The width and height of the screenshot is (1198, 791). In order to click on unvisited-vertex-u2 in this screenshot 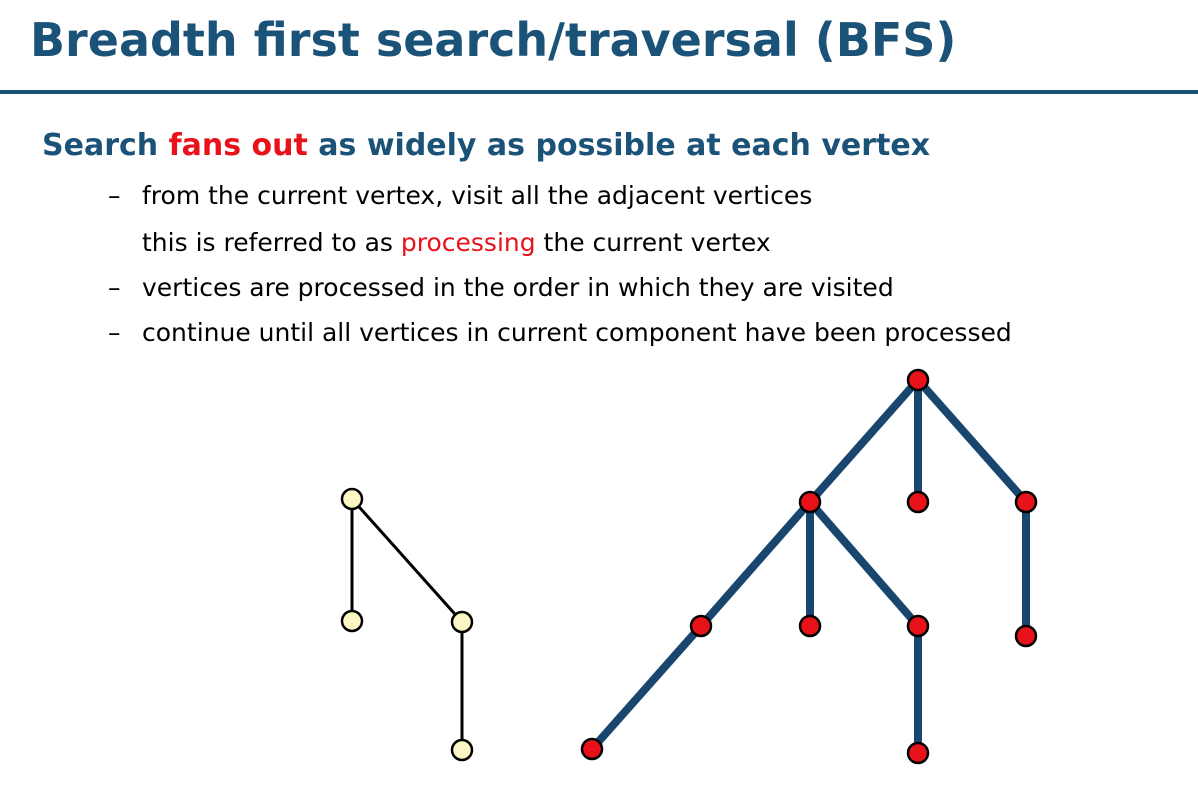, I will do `click(352, 621)`.